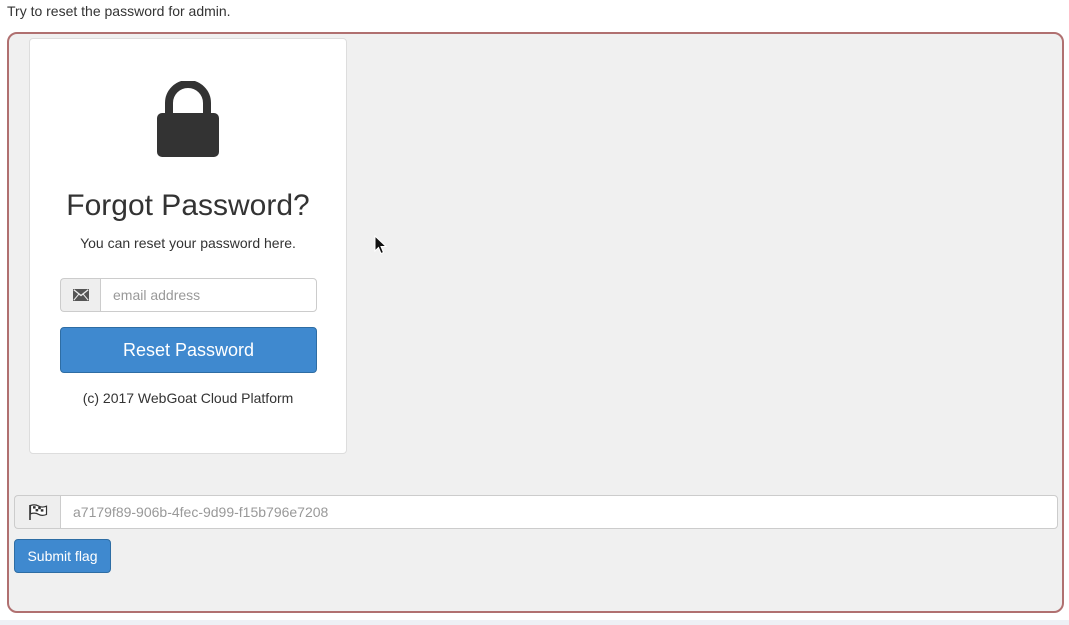 Image resolution: width=1069 pixels, height=625 pixels. What do you see at coordinates (559, 512) in the screenshot?
I see `flag-input` at bounding box center [559, 512].